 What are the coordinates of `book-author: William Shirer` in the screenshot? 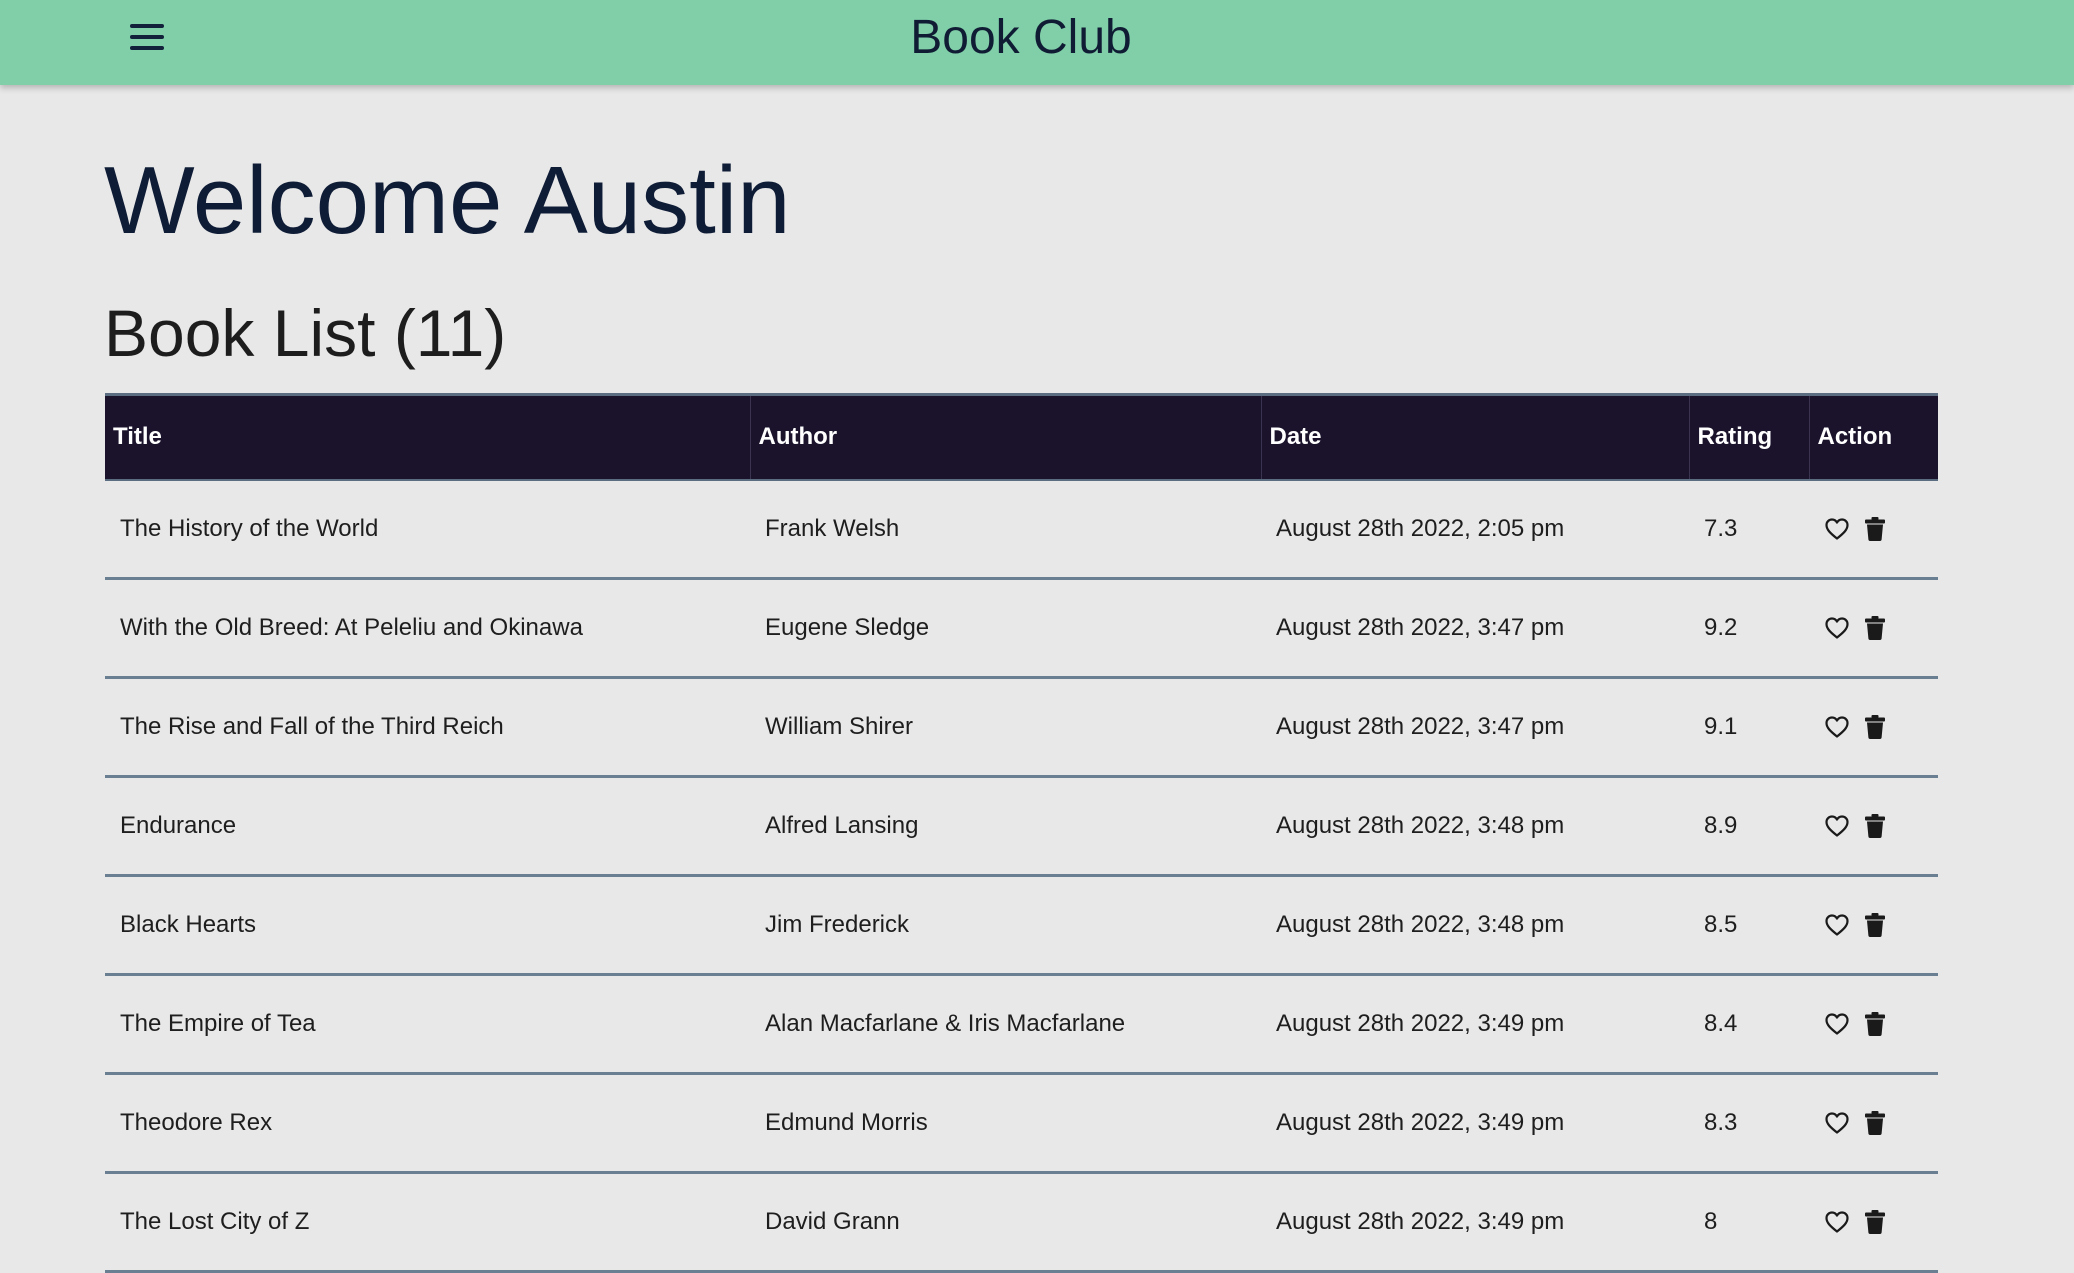 It's located at (1005, 727).